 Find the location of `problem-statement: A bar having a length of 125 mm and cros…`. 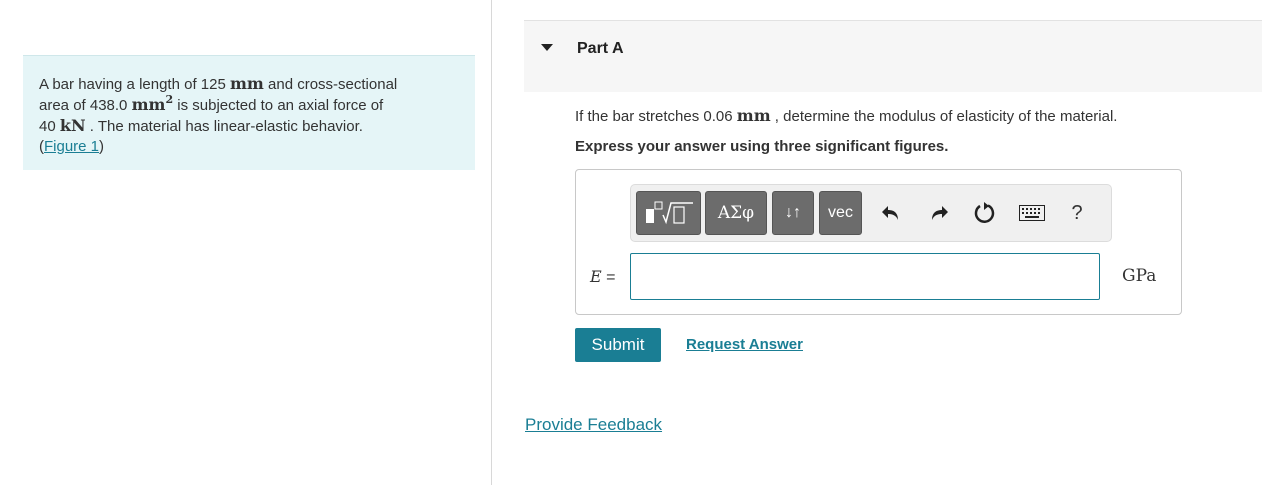

problem-statement: A bar having a length of 125 mm and cros… is located at coordinates (249, 112).